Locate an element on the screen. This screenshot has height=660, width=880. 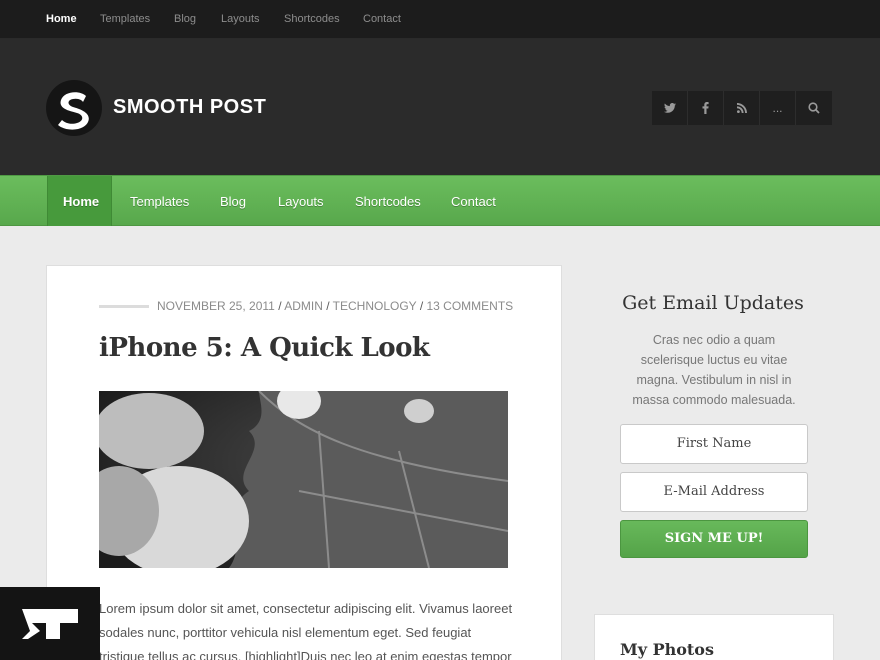
topnav-contact: Contact is located at coordinates (382, 19).